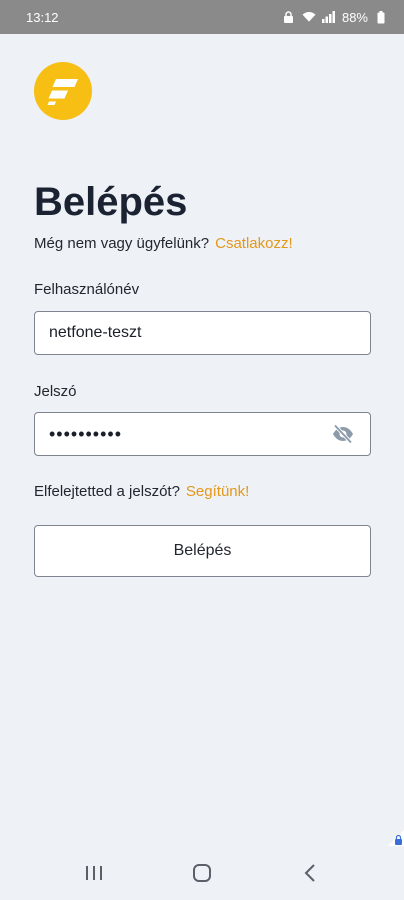 The image size is (404, 900). I want to click on forgot-password-prompt: Elfelejtetted a jelszót? Segítünk!, so click(141, 491).